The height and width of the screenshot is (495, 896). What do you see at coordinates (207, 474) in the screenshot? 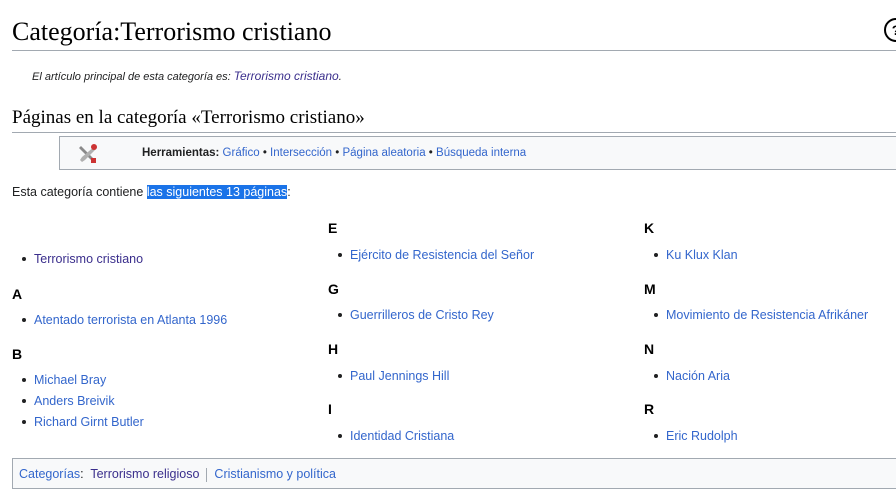
I see `category-divider` at bounding box center [207, 474].